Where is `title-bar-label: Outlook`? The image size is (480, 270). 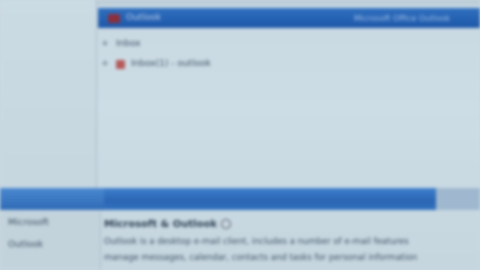
title-bar-label: Outlook is located at coordinates (144, 18).